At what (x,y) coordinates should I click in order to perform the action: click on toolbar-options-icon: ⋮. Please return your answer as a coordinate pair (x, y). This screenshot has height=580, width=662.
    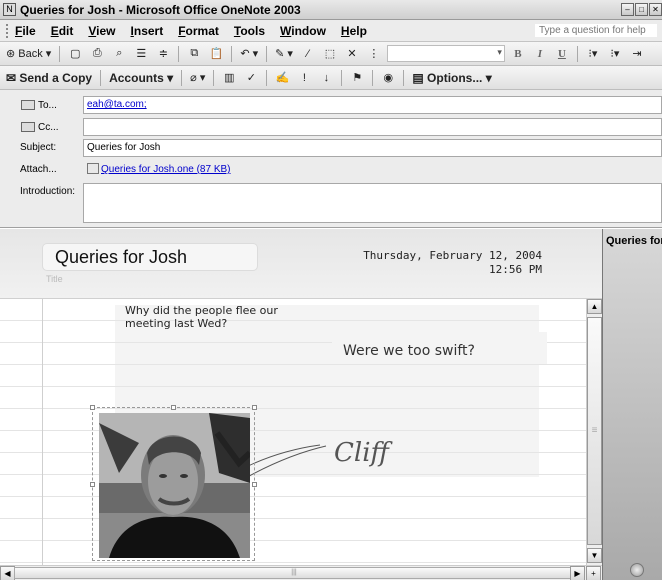
    Looking at the image, I should click on (374, 54).